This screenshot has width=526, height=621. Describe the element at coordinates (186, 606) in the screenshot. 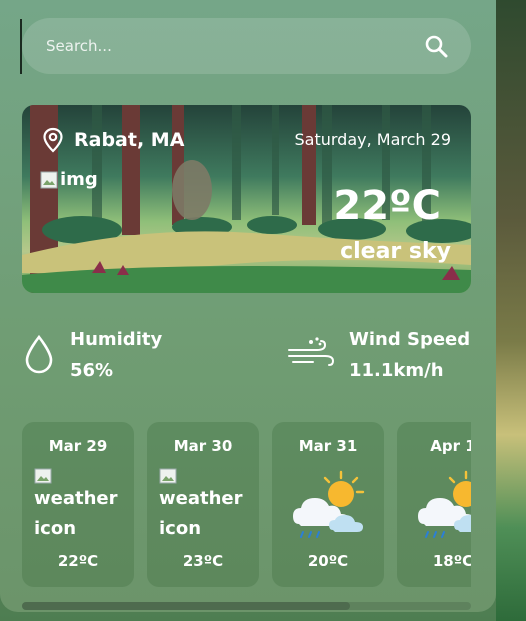

I see `scrollbar-thumb` at that location.